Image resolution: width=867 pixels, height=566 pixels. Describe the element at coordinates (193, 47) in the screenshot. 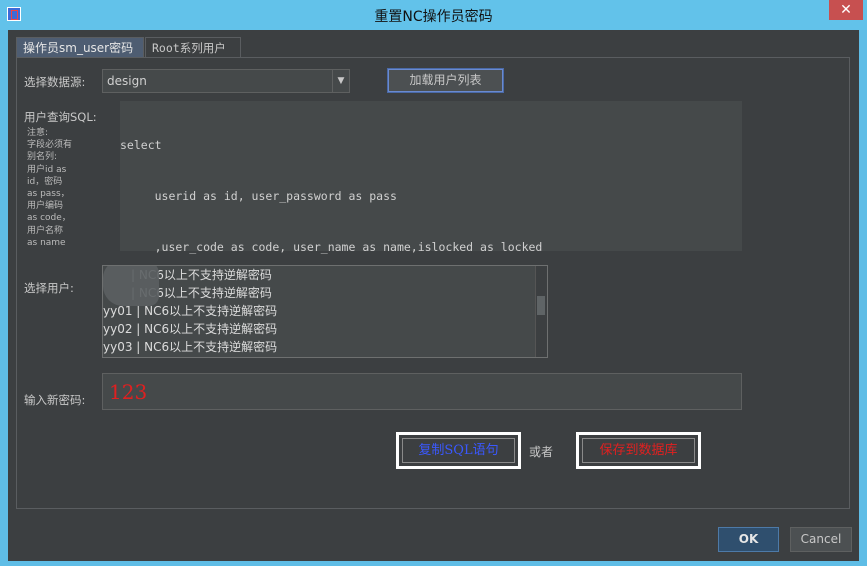

I see `tab-root-users: Root系列用户` at that location.